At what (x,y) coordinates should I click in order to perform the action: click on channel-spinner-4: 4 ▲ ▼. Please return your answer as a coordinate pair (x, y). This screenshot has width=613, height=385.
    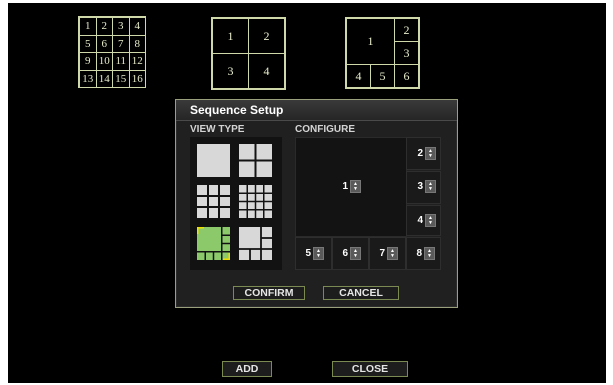
    Looking at the image, I should click on (424, 220).